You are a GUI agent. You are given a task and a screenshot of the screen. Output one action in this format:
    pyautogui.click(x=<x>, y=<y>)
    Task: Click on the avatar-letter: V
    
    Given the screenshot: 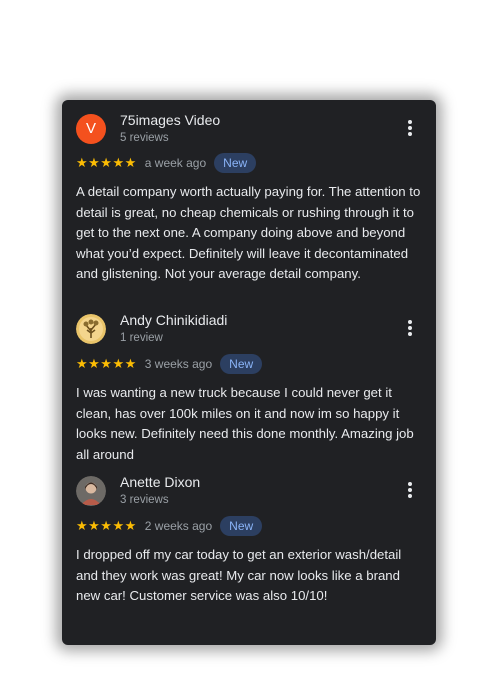 What is the action you would take?
    pyautogui.click(x=90, y=128)
    